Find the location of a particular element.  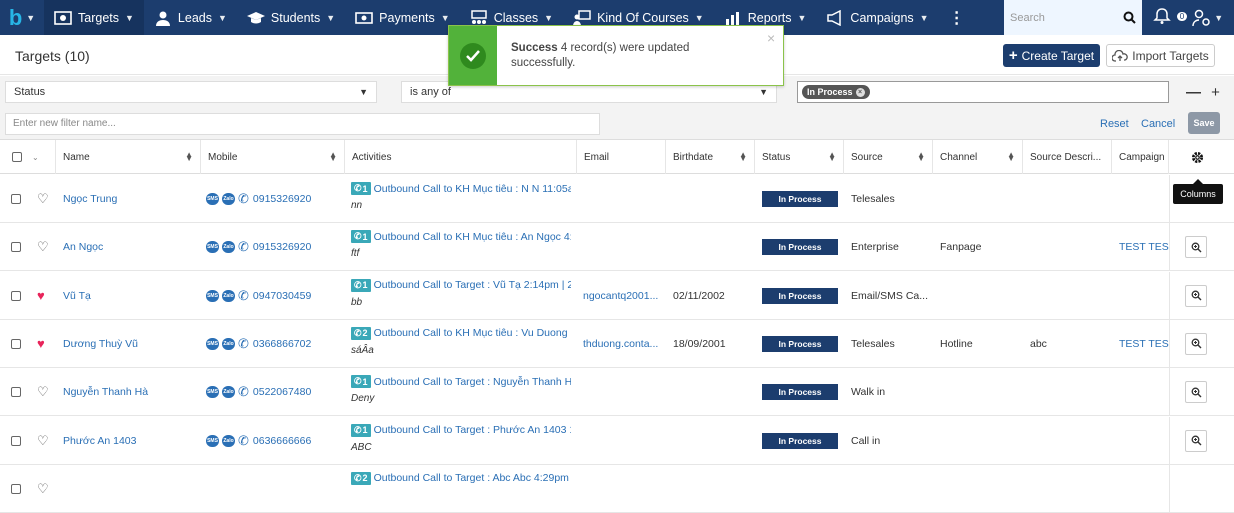

remove-tag-icon: × is located at coordinates (860, 92).